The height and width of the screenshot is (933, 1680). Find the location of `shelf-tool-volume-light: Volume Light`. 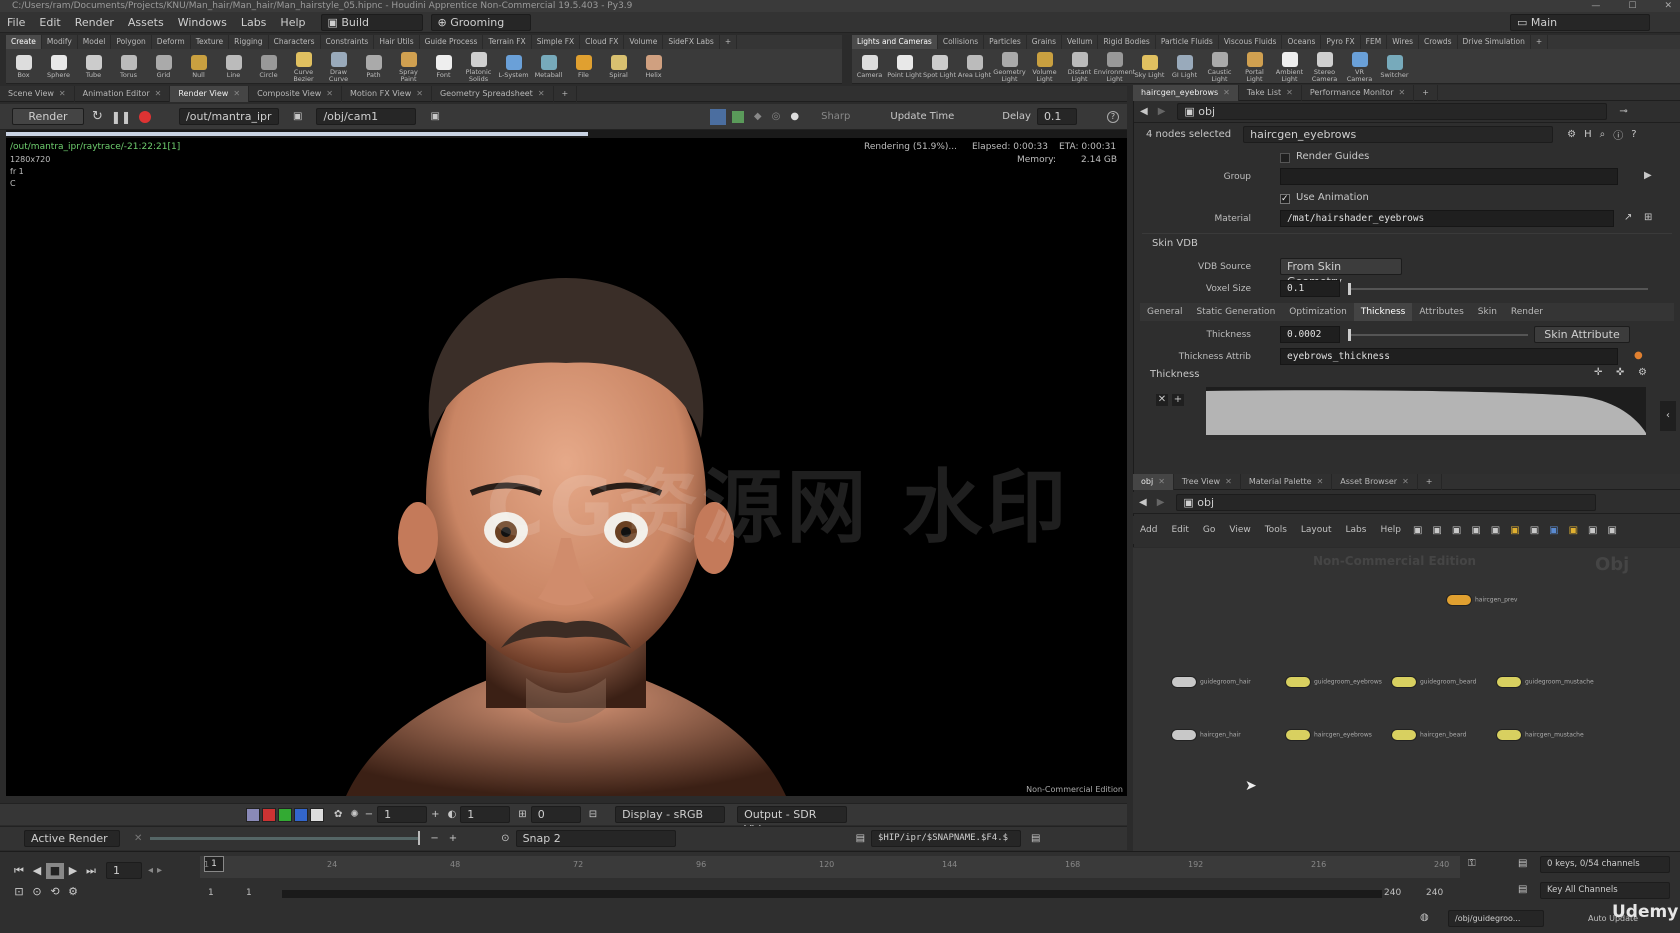

shelf-tool-volume-light: Volume Light is located at coordinates (1044, 66).